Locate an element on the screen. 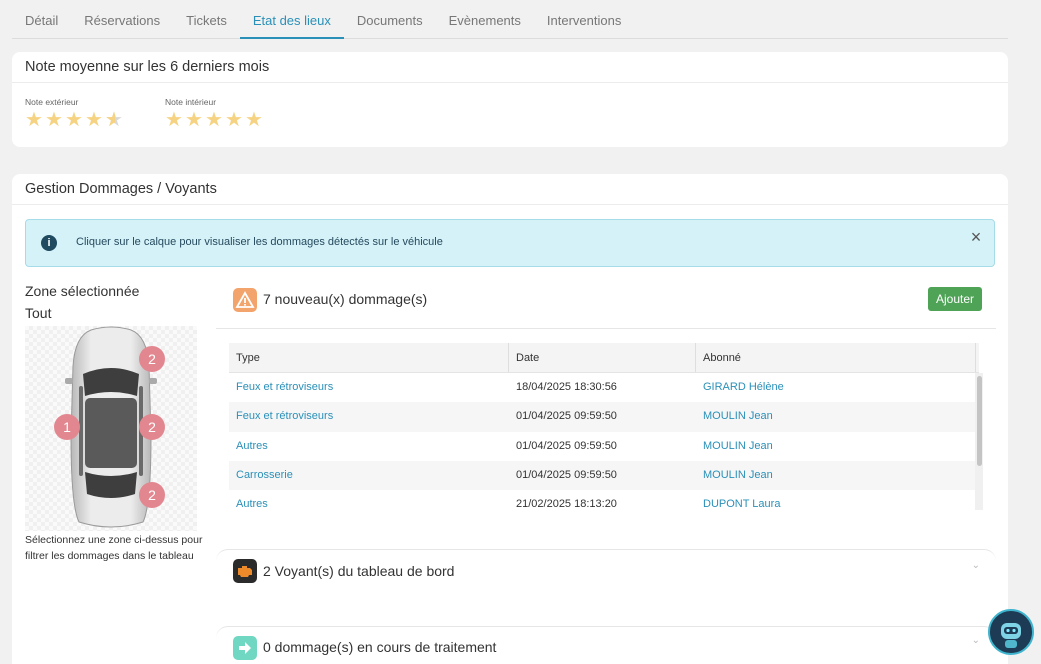 Image resolution: width=1041 pixels, height=664 pixels. car-top-view-icon is located at coordinates (111, 427).